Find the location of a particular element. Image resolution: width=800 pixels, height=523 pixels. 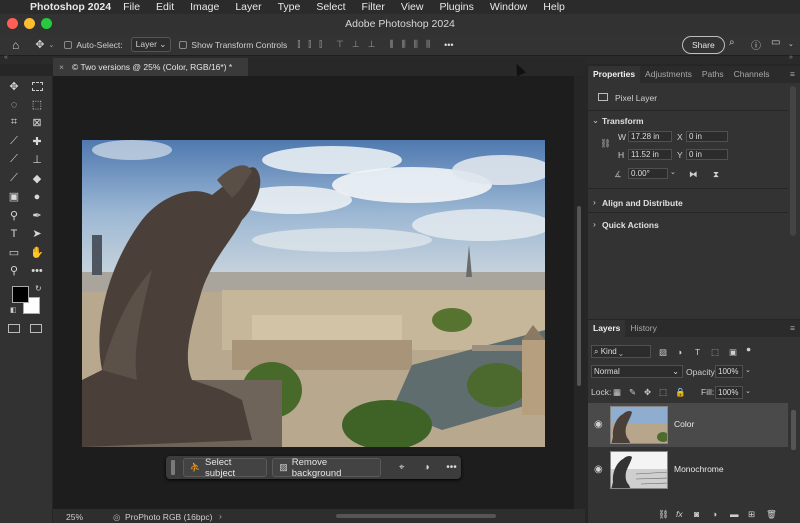

filter-toggle-icon: ● is located at coordinates (748, 349).